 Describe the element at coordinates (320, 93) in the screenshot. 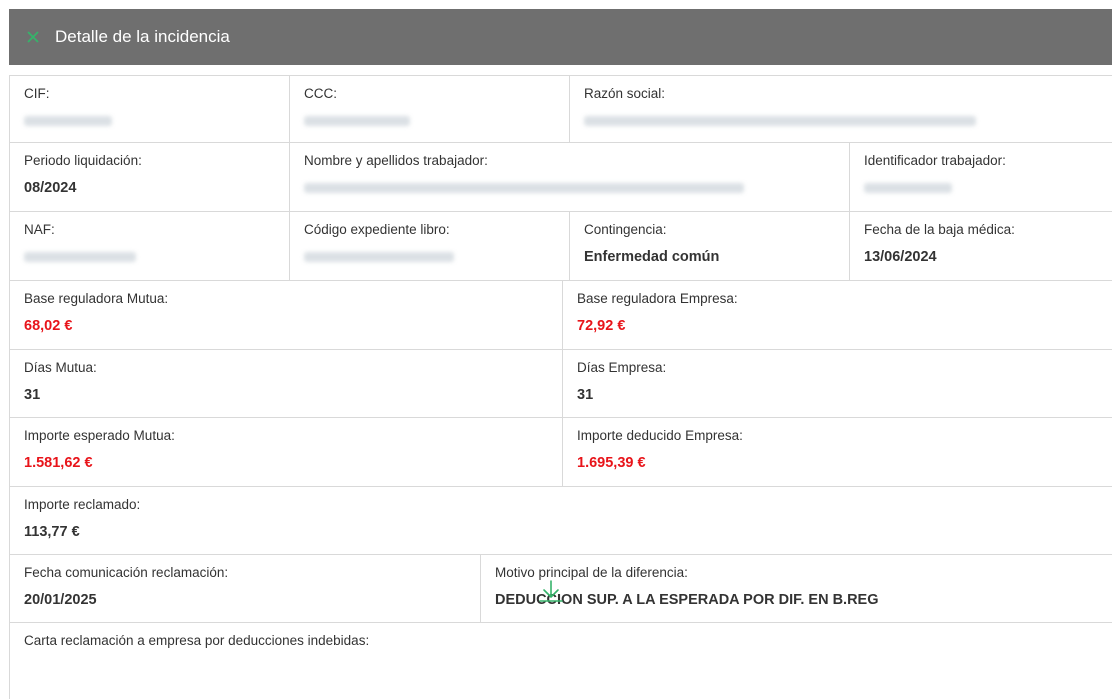

I see `ccc-label: CCC:` at that location.